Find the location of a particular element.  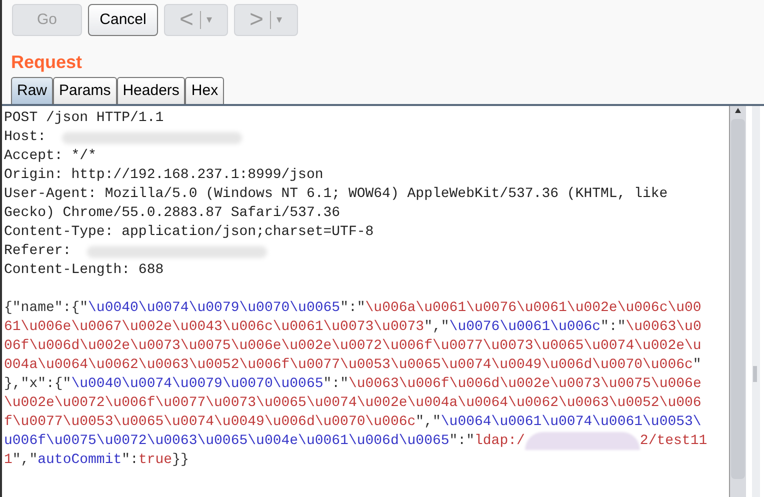

json-punctuation: " is located at coordinates (697, 365).